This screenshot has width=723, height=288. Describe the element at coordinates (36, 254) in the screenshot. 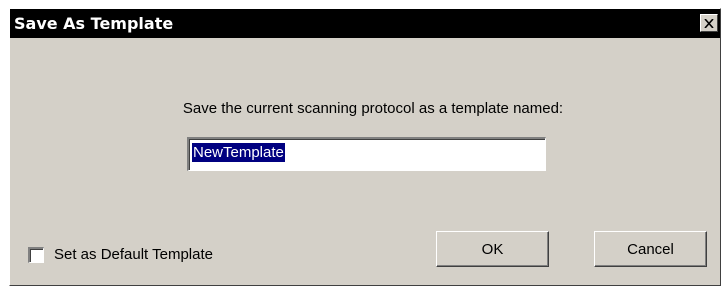

I see `default-template-checkbox` at that location.